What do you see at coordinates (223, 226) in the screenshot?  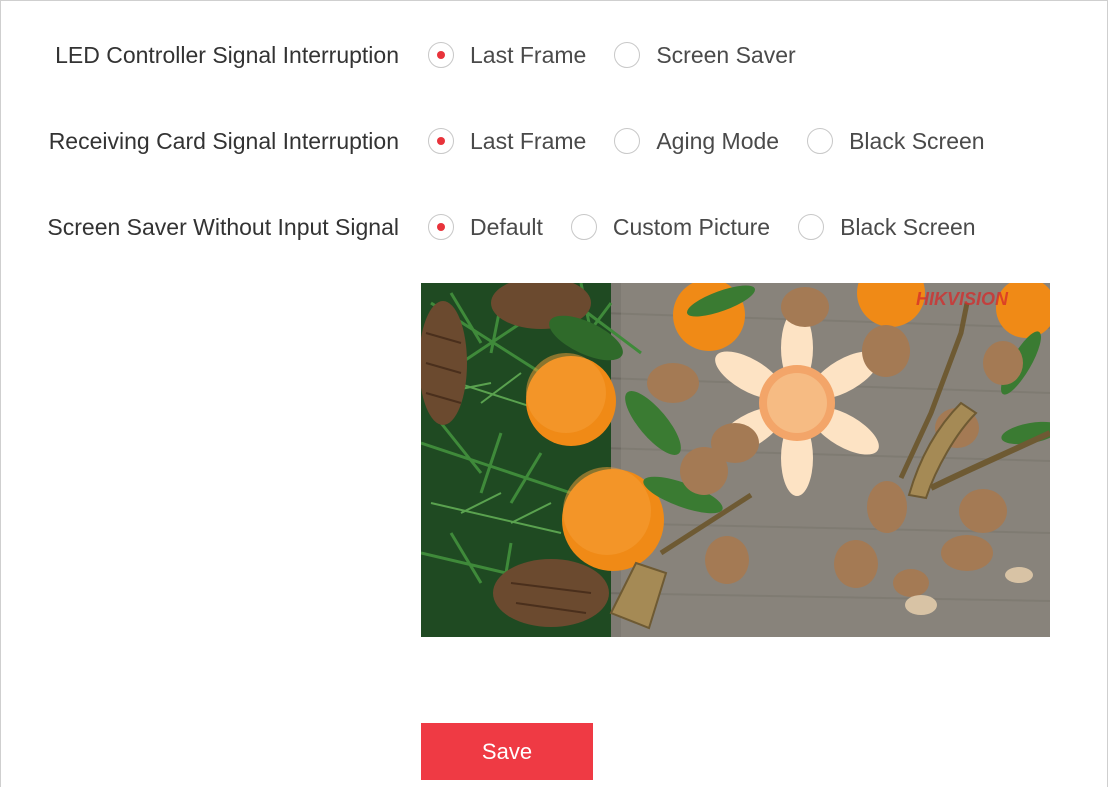 I see `setting-label-screen-saver: Screen Saver Without Input Signal` at bounding box center [223, 226].